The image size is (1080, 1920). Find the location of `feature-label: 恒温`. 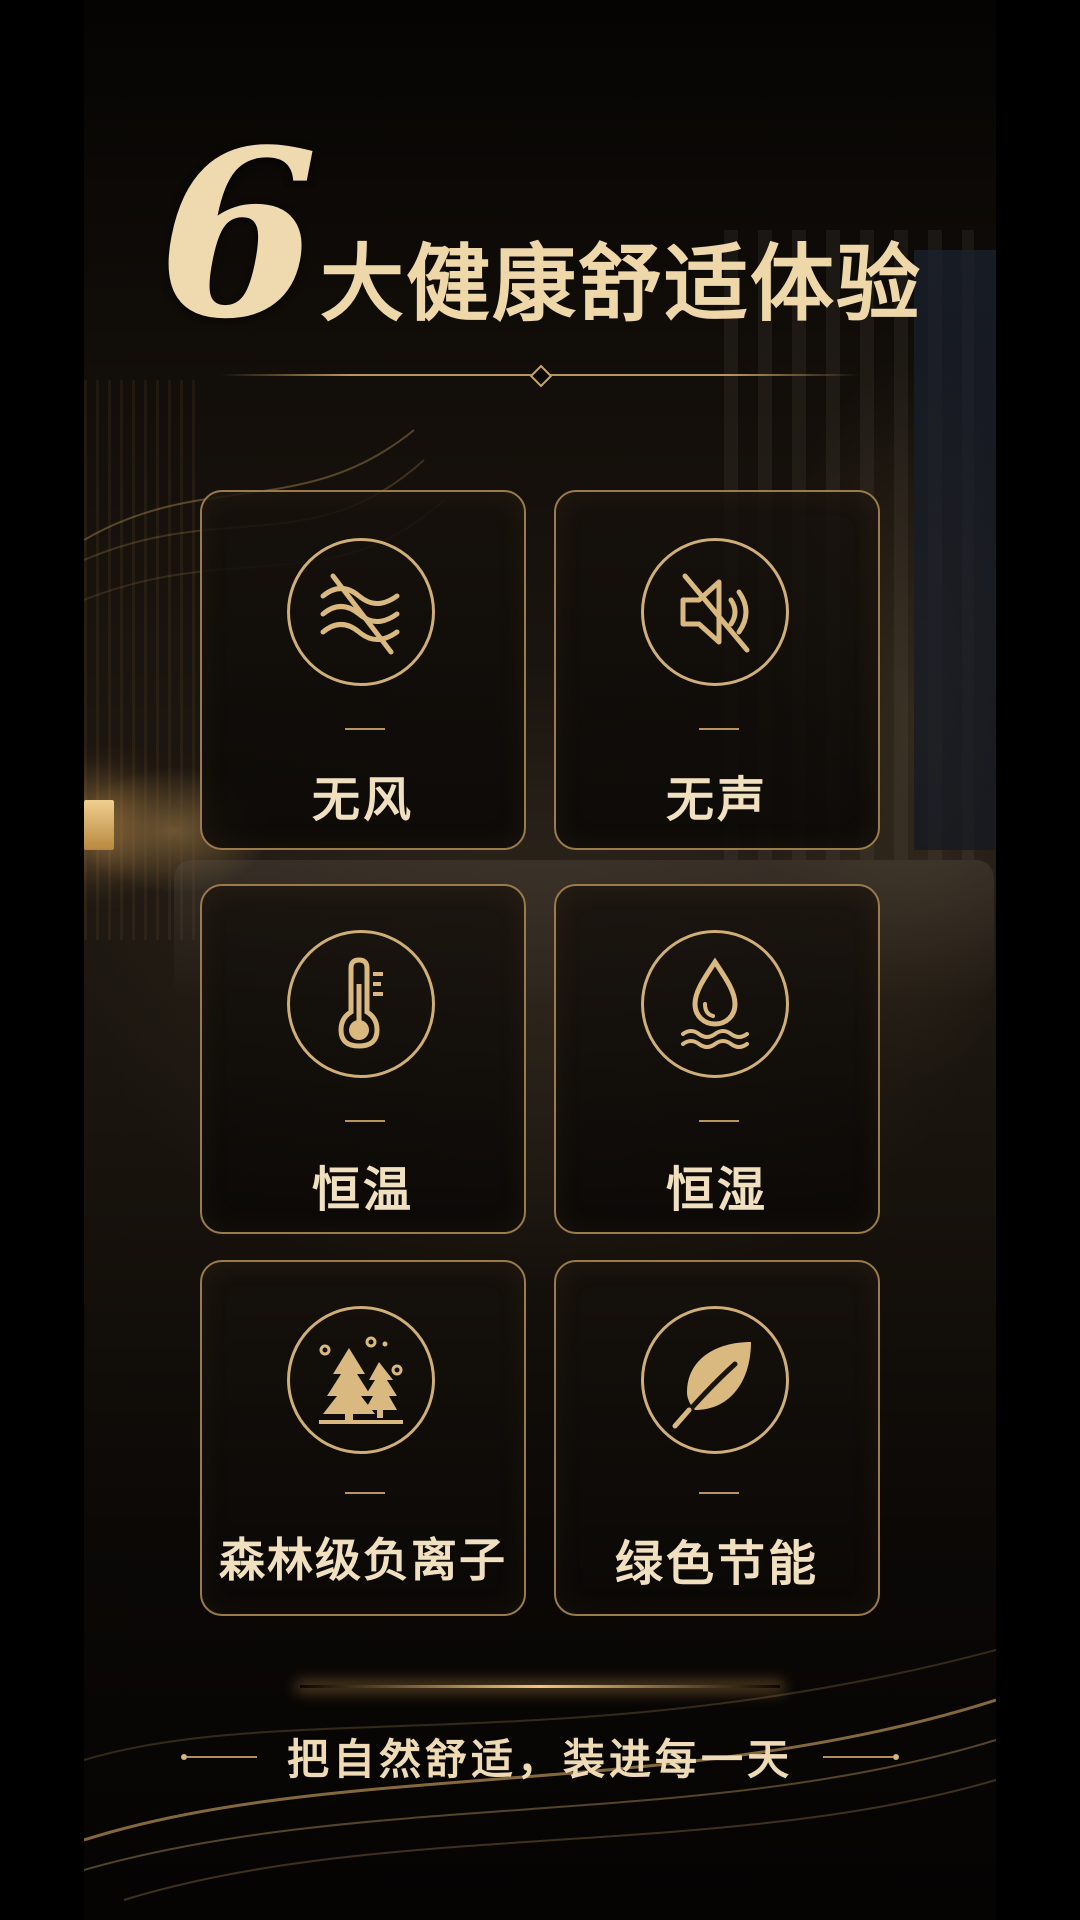

feature-label: 恒温 is located at coordinates (362, 1190).